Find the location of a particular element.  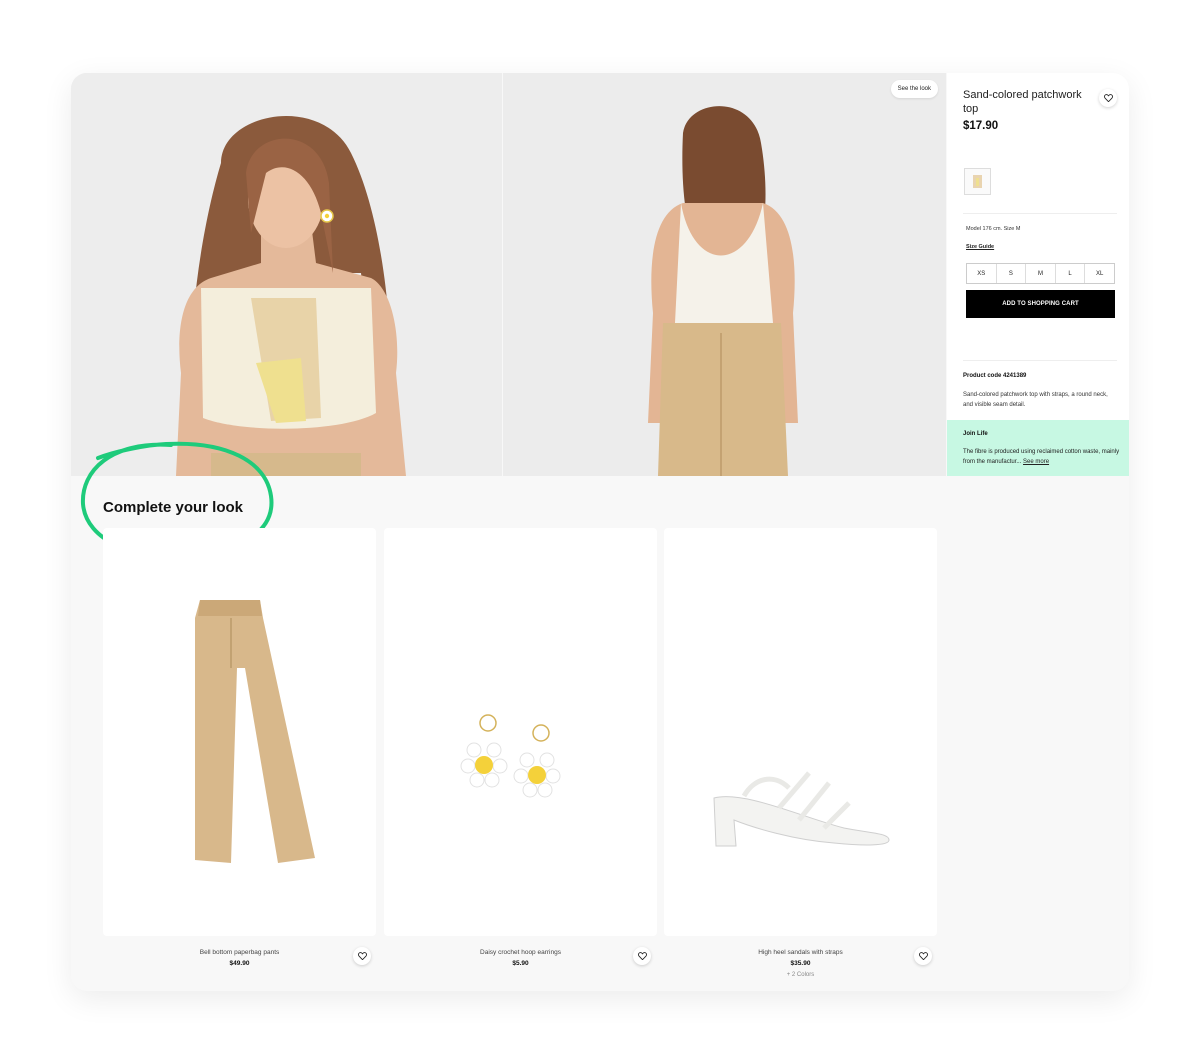

recommendation-card-pants is located at coordinates (239, 732).